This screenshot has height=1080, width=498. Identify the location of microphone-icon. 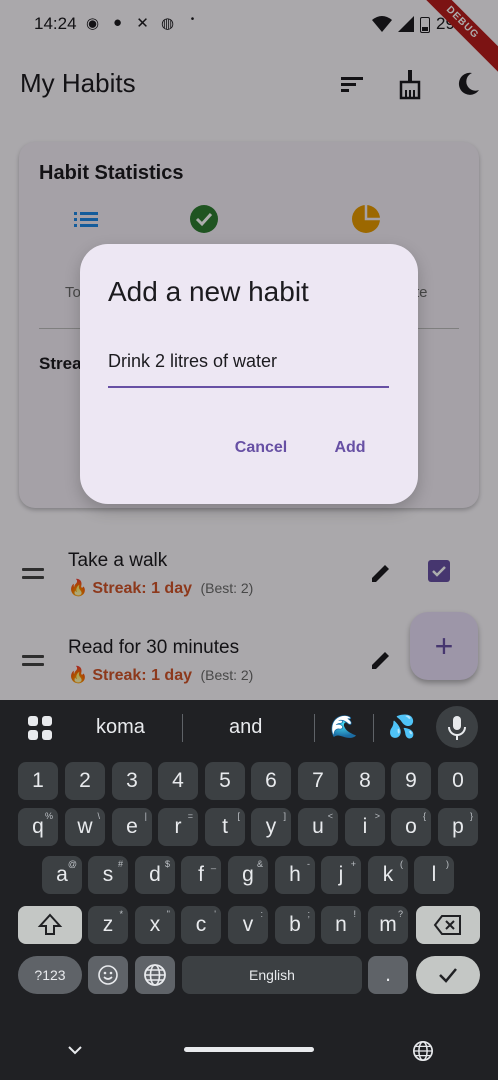
(457, 728).